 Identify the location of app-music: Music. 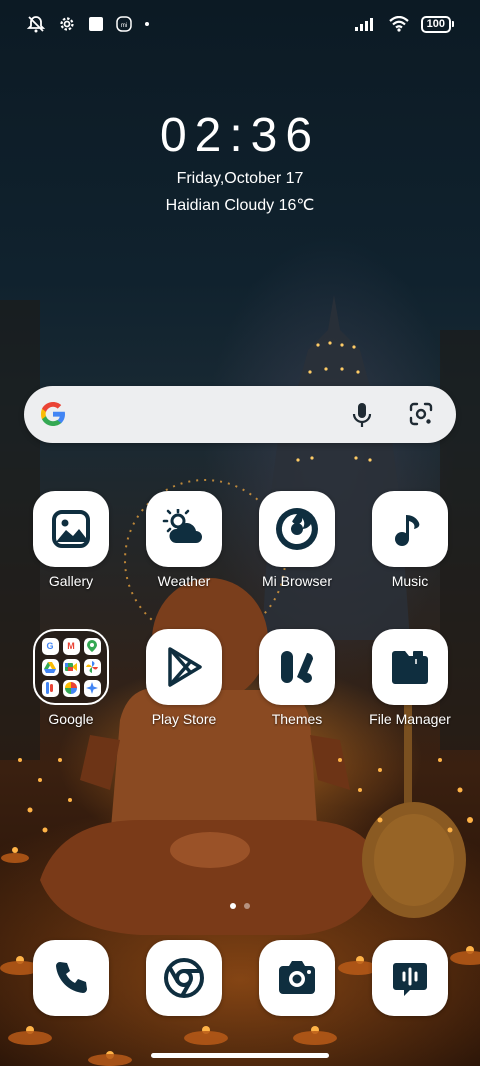
(410, 540).